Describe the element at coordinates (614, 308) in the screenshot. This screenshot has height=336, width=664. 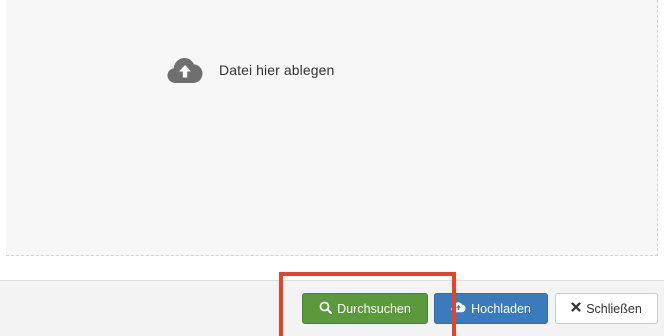
I see `close-button-label: Schließen` at that location.